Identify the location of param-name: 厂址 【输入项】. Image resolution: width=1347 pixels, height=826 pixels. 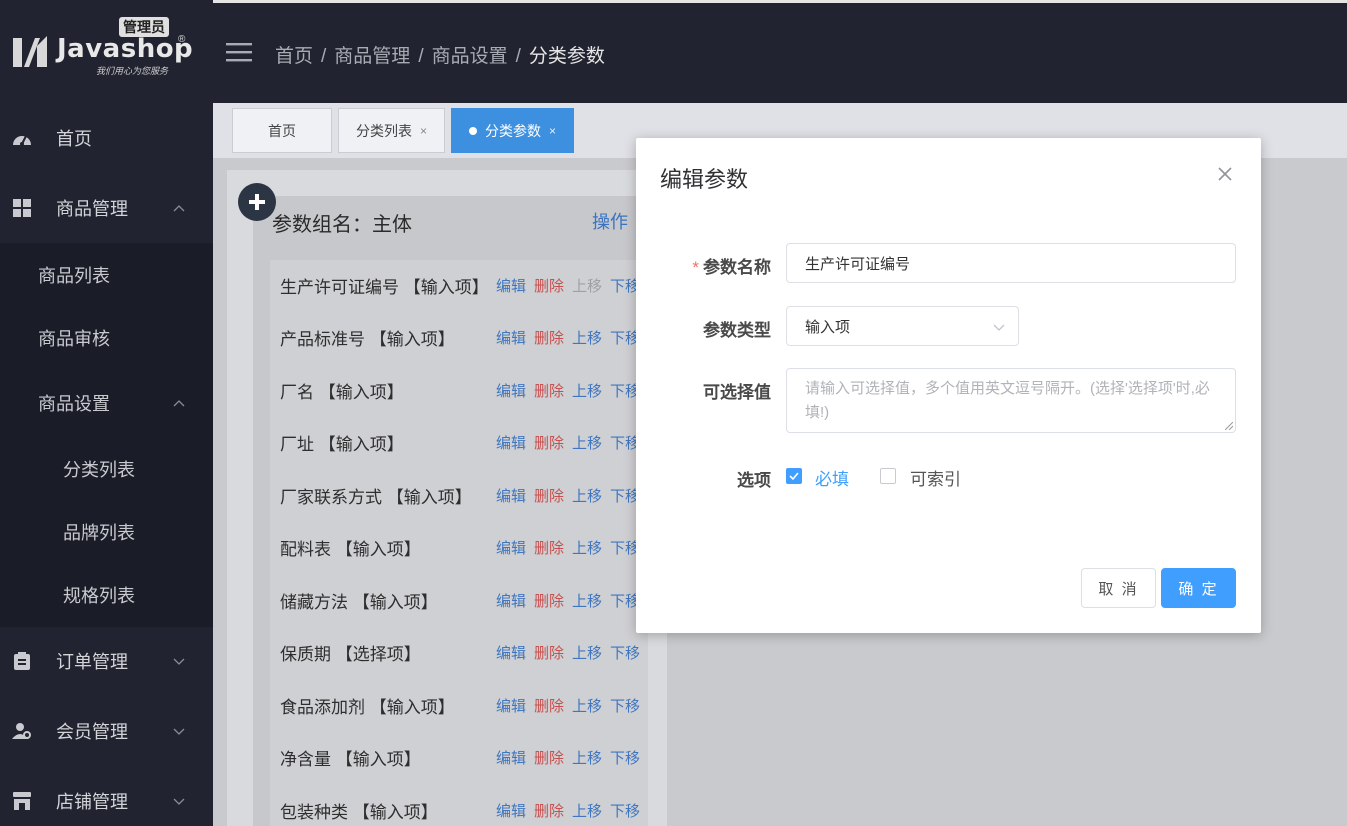
(342, 444).